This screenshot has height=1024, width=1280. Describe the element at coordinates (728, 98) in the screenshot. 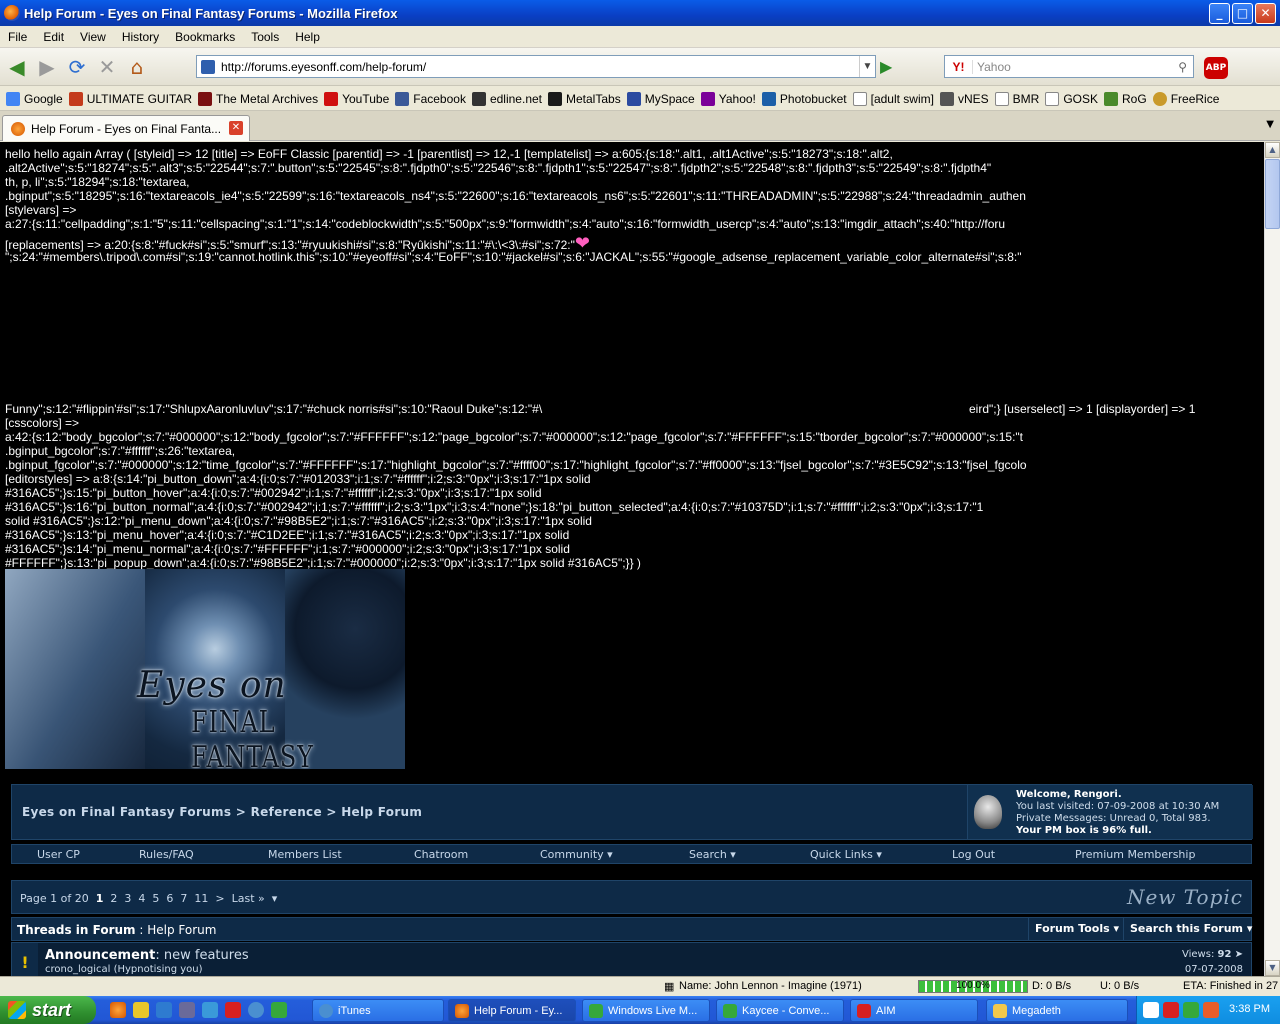

I see `bookmark-item: Yahoo!` at that location.